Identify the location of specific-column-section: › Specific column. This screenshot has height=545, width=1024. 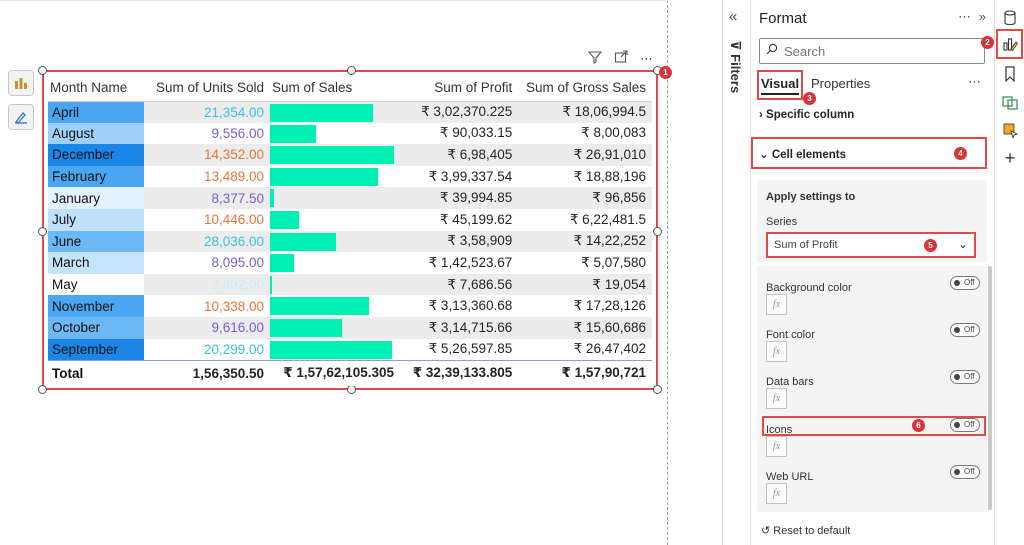
(806, 115).